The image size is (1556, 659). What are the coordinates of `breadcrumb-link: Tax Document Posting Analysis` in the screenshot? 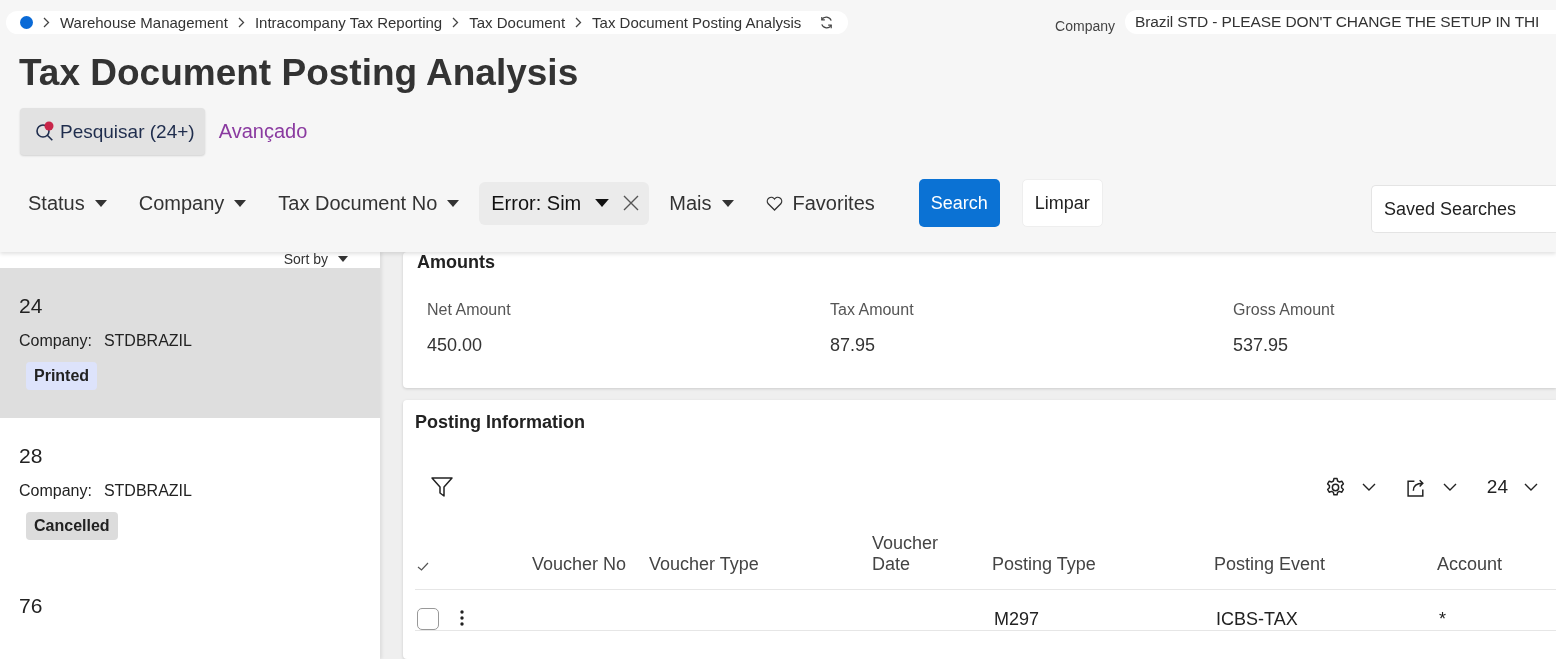 It's located at (697, 22).